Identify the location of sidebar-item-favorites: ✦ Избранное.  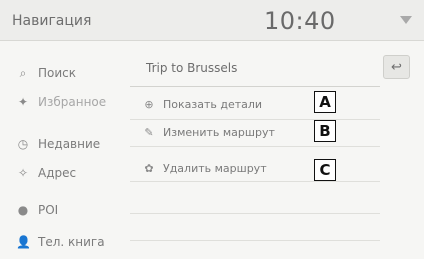
(61, 102).